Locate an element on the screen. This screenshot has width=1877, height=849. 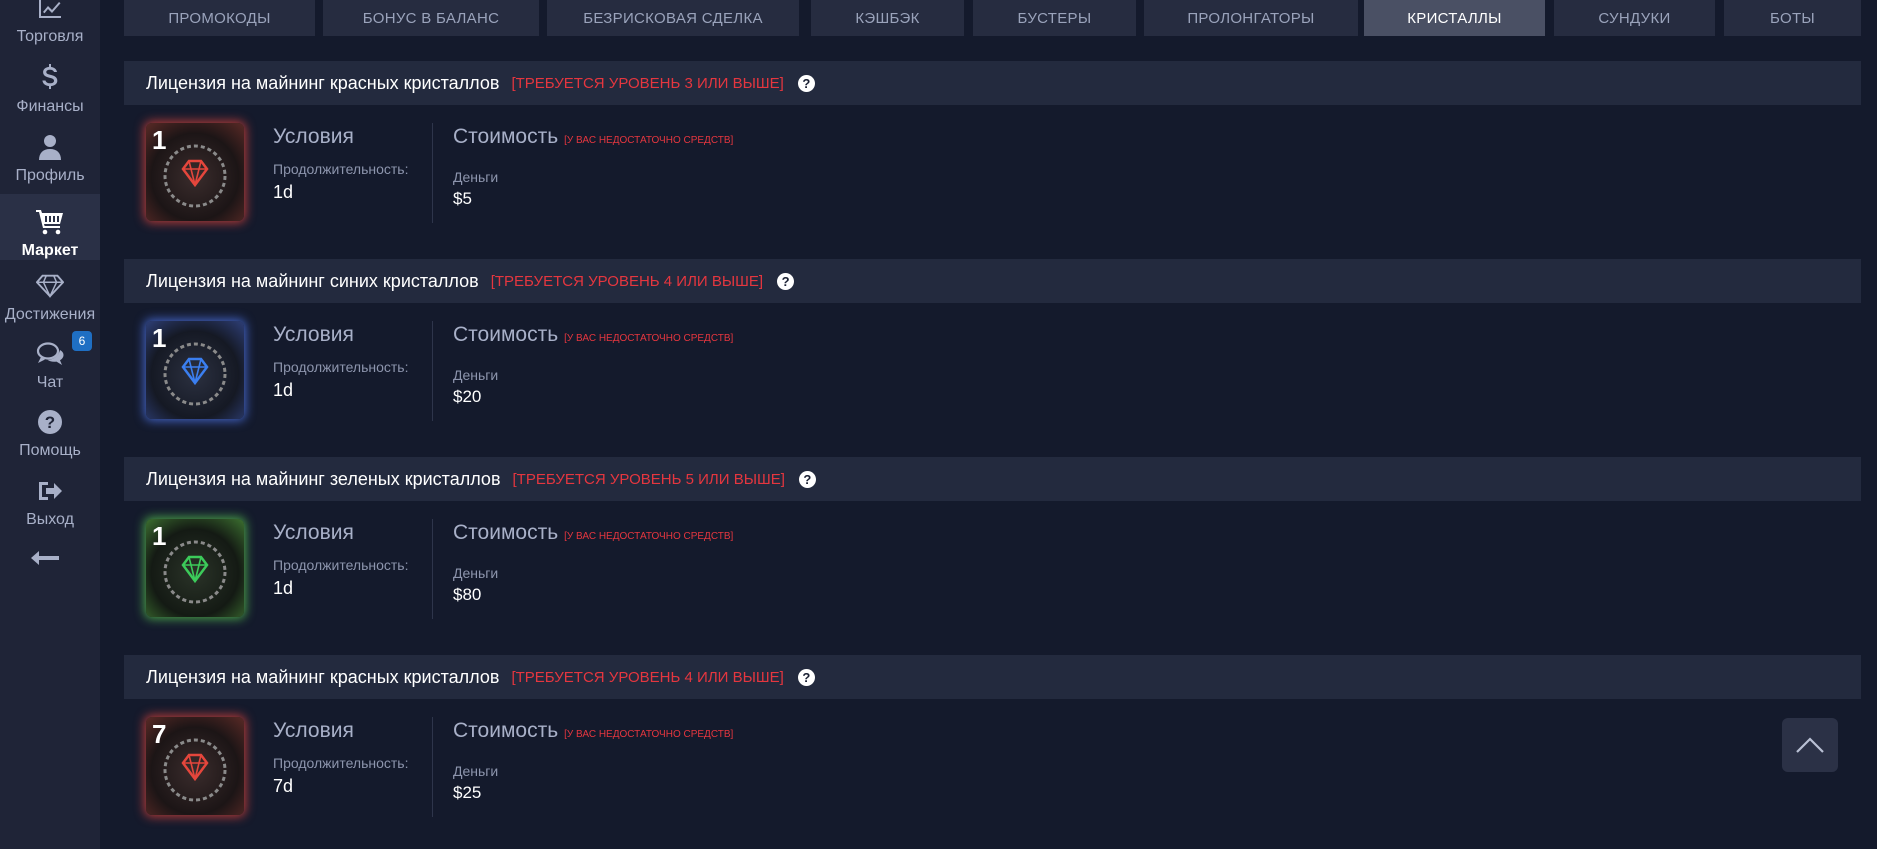
duration-value: 7d is located at coordinates (283, 786).